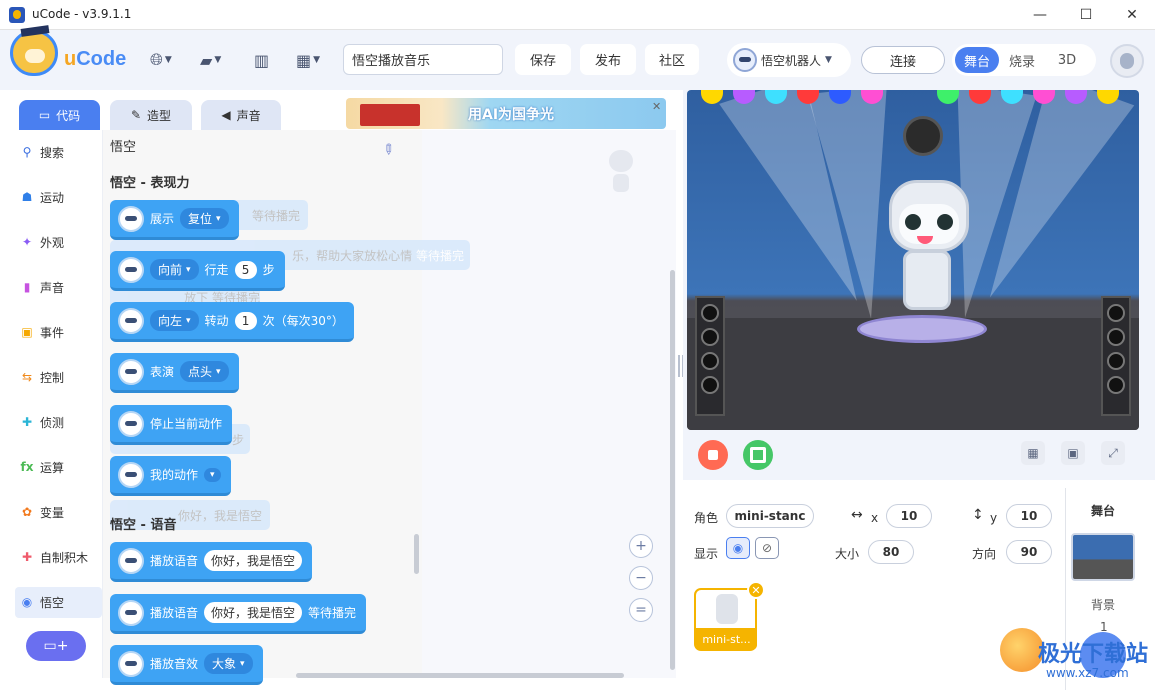 The image size is (1155, 690). What do you see at coordinates (171, 425) in the screenshot?
I see `block-stop-action: 停止当前动作` at bounding box center [171, 425].